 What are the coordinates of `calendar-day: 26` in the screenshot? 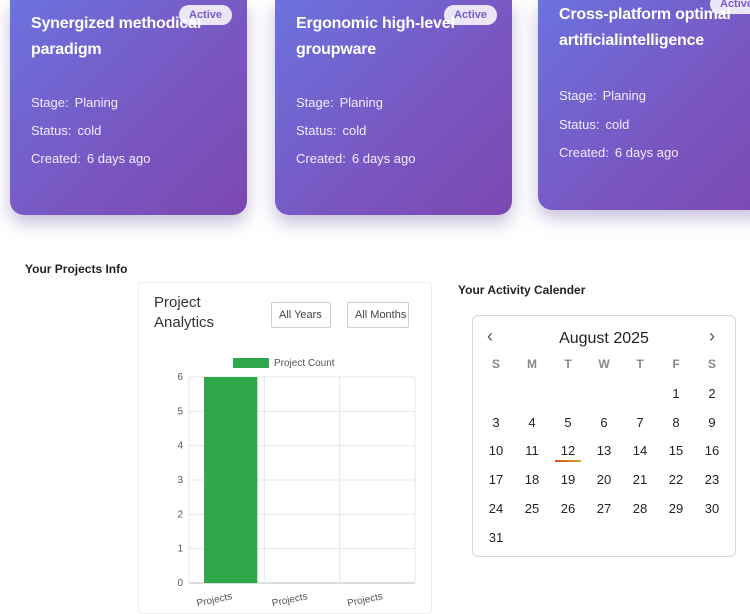 It's located at (568, 508).